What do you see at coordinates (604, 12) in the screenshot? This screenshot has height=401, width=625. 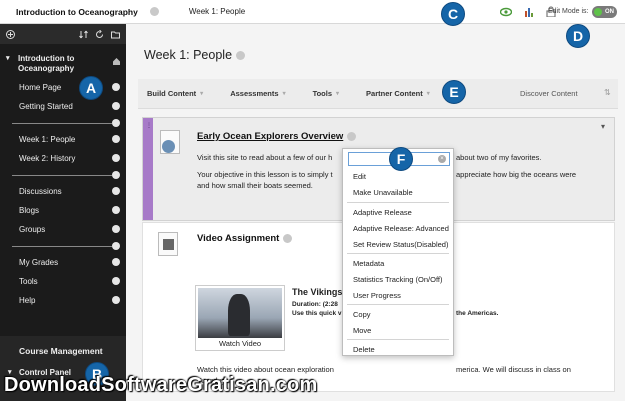 I see `edit-mode-toggle: ON` at bounding box center [604, 12].